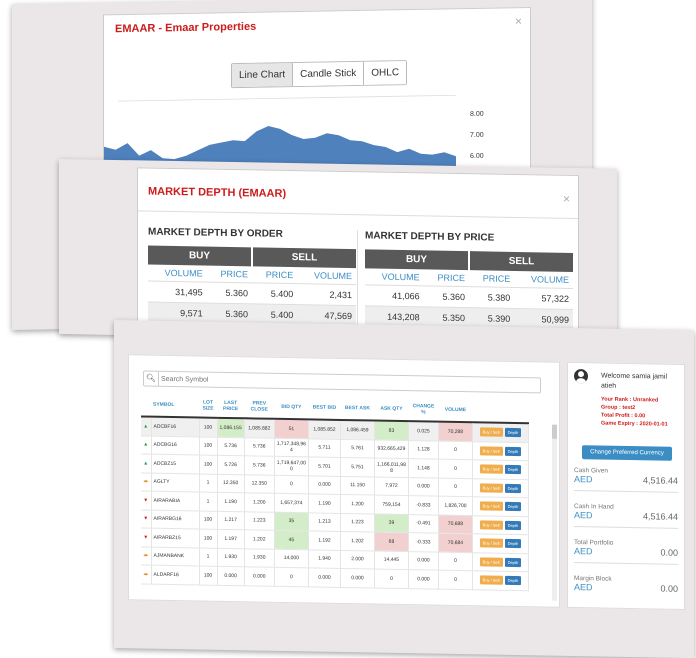  What do you see at coordinates (423, 431) in the screenshot?
I see `change-cell: 0.025` at bounding box center [423, 431].